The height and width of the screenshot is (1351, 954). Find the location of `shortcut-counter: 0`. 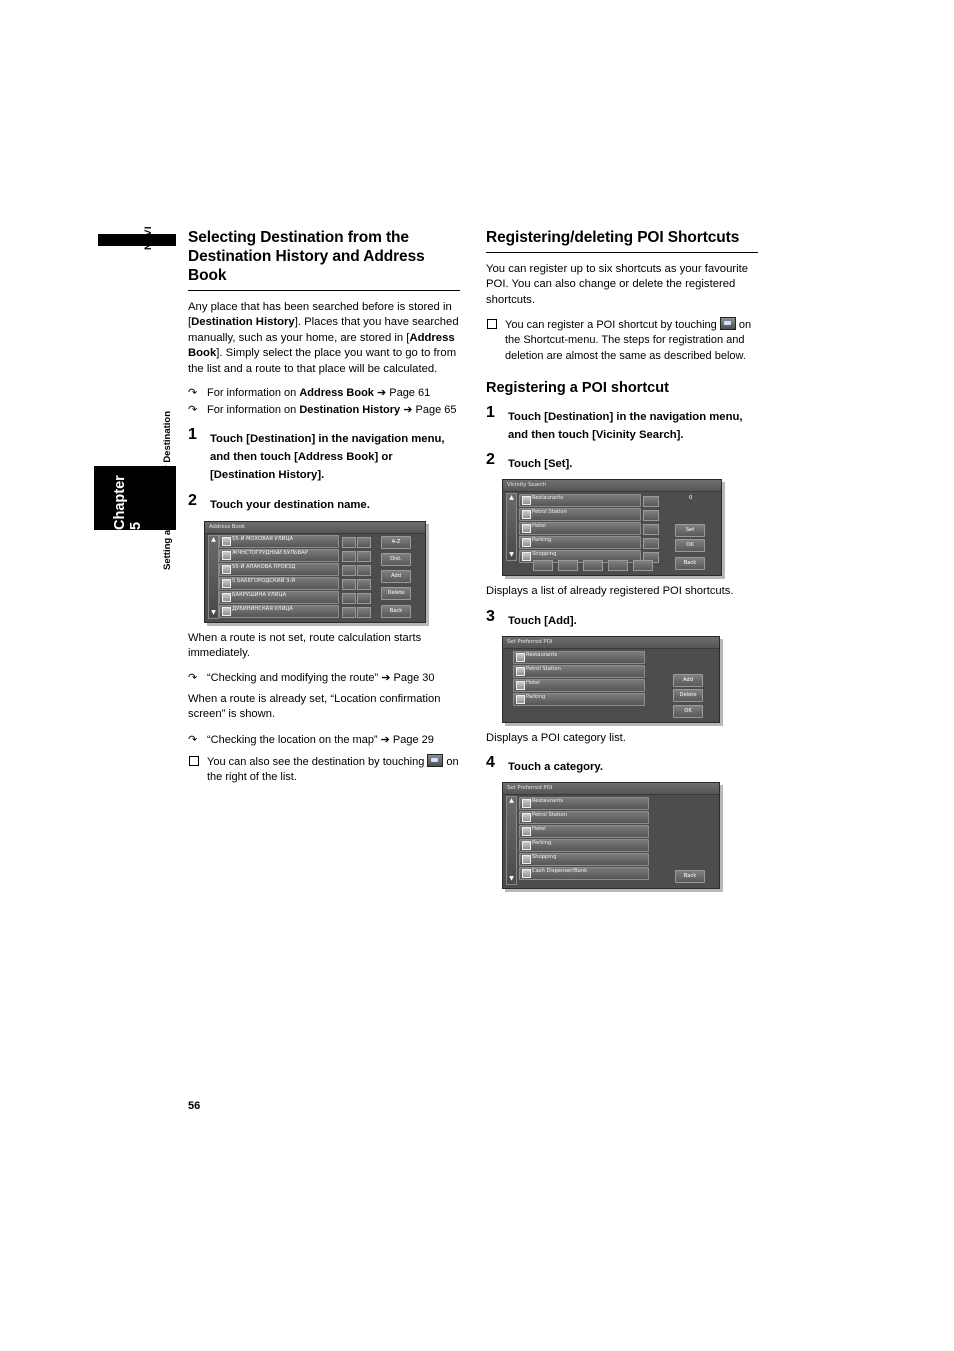

shortcut-counter: 0 is located at coordinates (691, 498).